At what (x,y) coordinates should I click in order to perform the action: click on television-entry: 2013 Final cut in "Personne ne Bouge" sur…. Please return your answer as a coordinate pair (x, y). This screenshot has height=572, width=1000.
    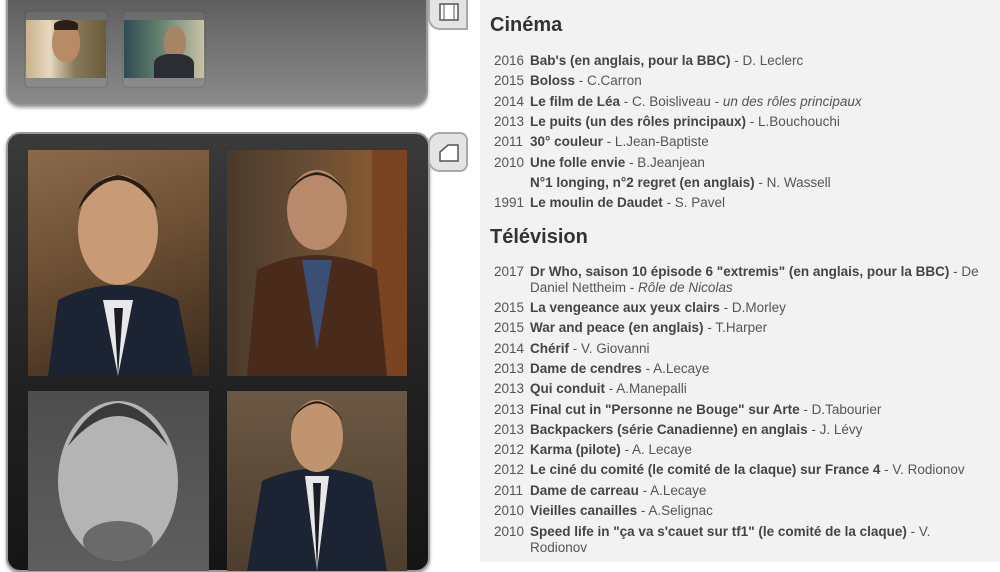
    Looking at the image, I should click on (744, 410).